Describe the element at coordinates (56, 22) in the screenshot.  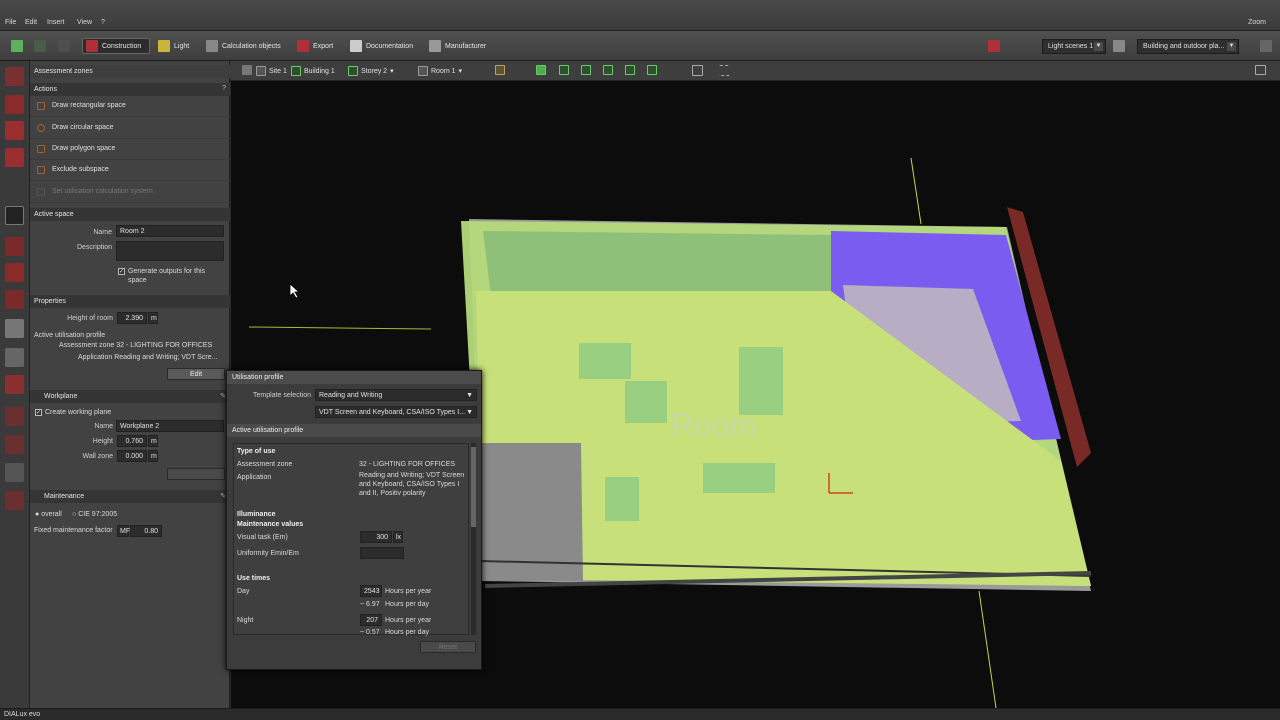
I see `menu-insert: Insert` at that location.